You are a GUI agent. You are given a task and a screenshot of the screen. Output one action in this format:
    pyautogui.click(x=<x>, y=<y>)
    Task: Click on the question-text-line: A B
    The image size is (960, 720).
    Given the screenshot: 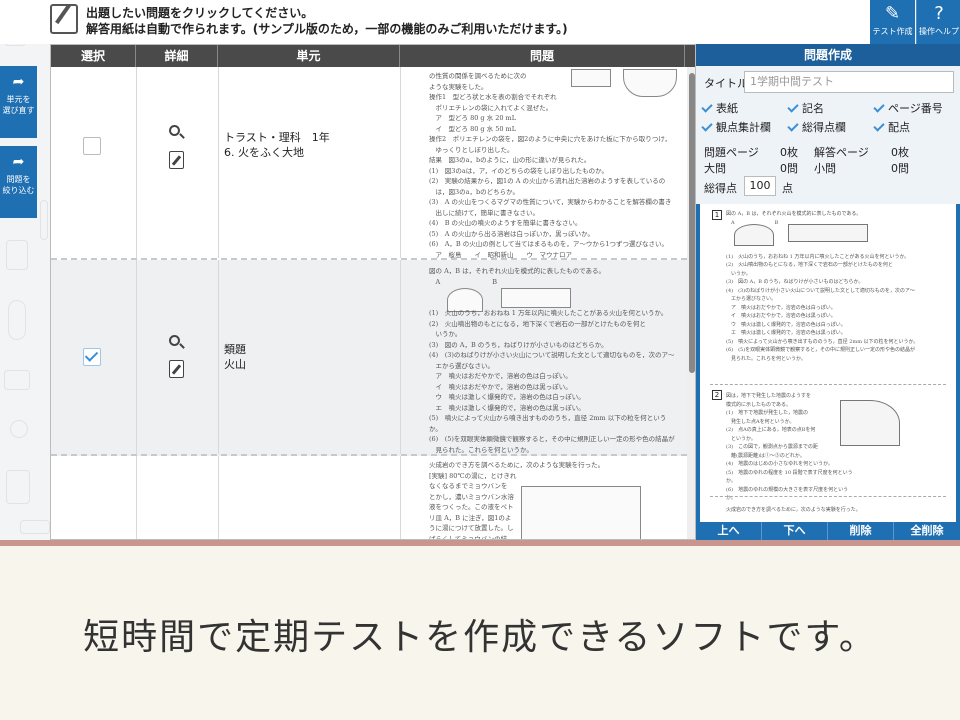 What is the action you would take?
    pyautogui.click(x=752, y=222)
    